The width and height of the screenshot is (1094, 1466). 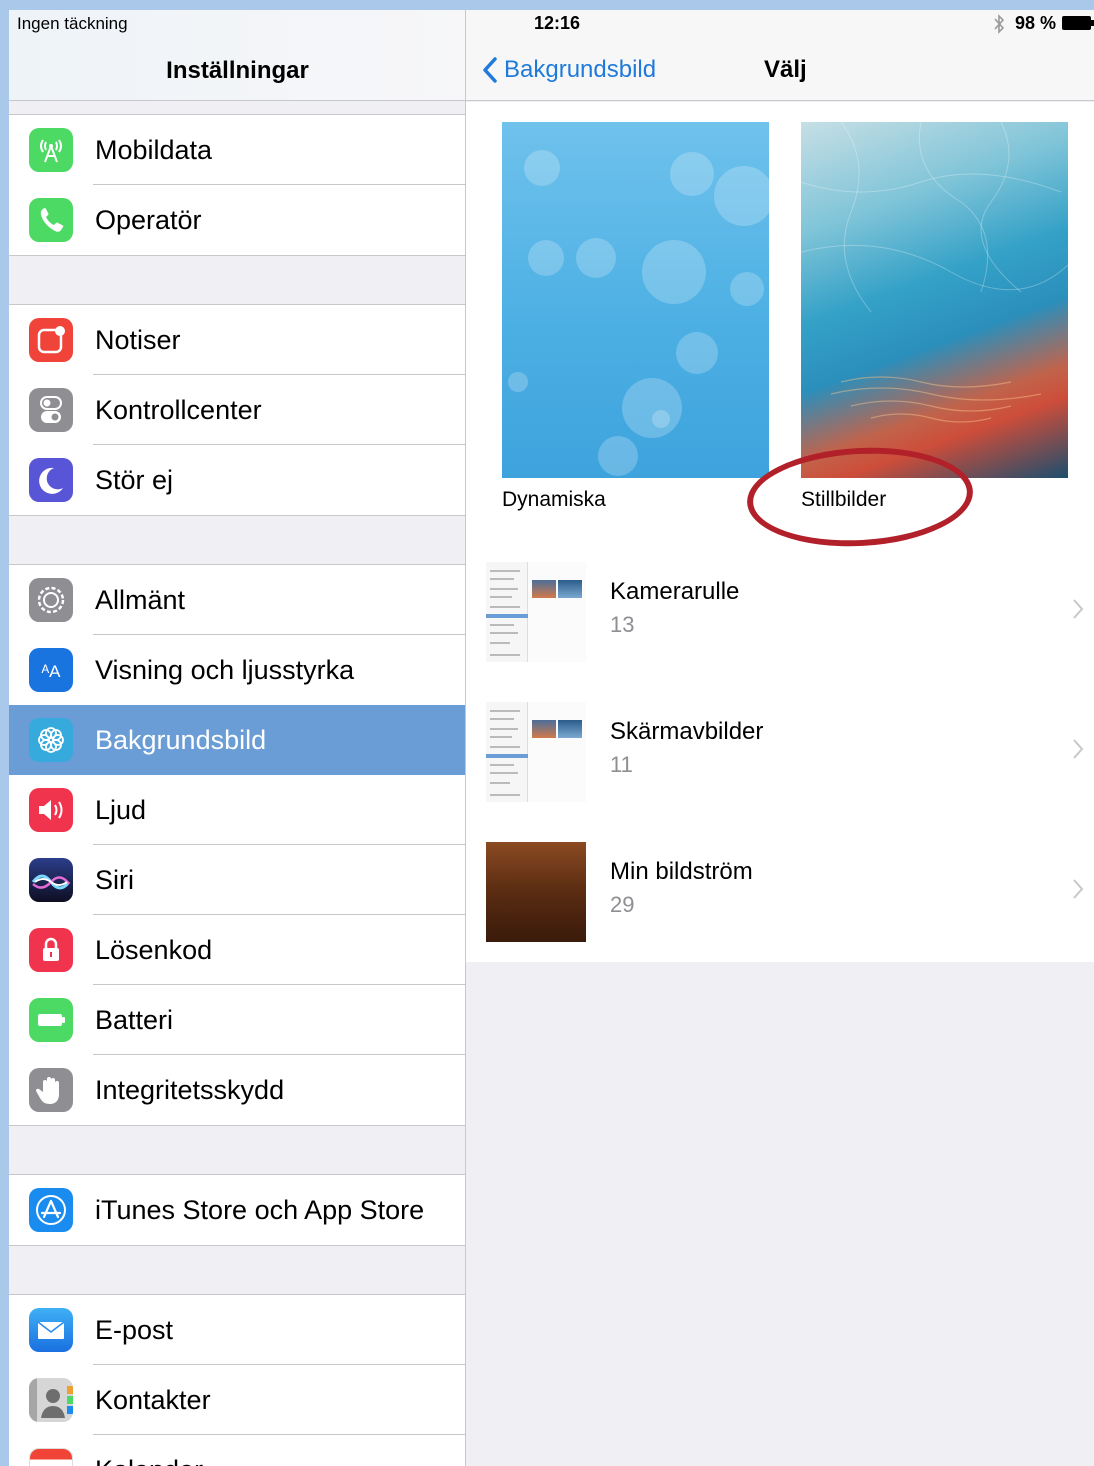 What do you see at coordinates (622, 904) in the screenshot?
I see `album-count: 29` at bounding box center [622, 904].